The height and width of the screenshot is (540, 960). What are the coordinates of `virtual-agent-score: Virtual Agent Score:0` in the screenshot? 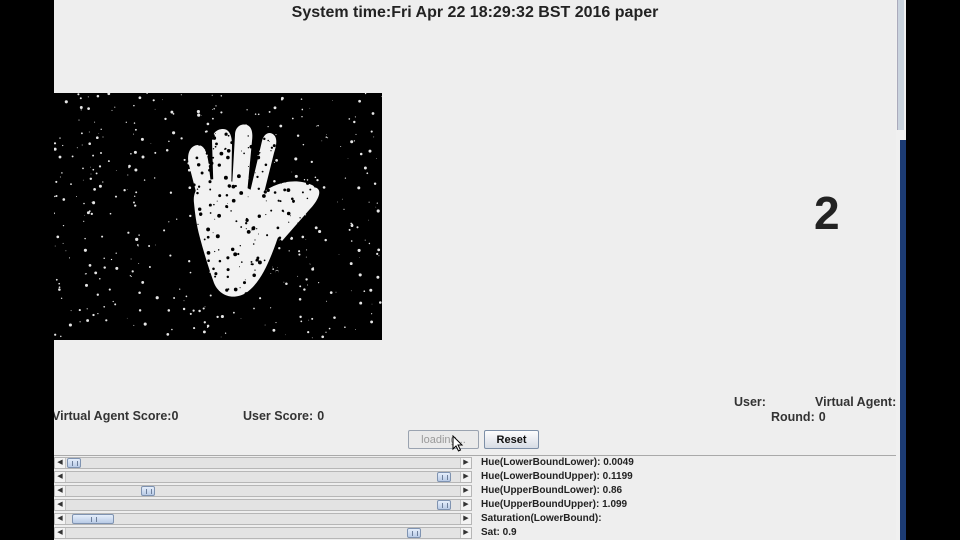 It's located at (116, 416).